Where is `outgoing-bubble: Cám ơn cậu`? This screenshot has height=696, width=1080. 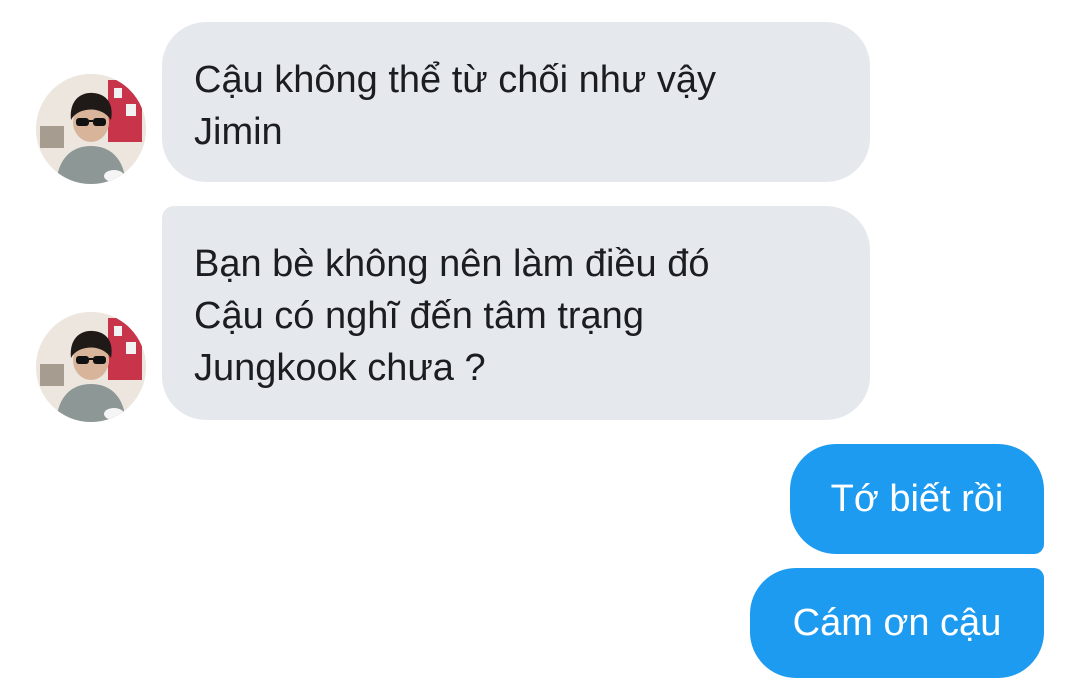
outgoing-bubble: Cám ơn cậu is located at coordinates (897, 623).